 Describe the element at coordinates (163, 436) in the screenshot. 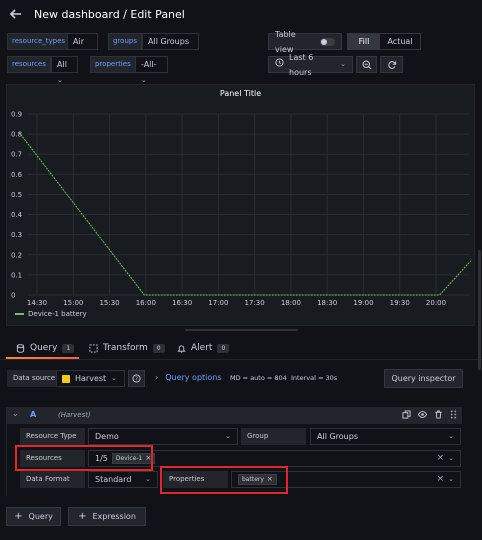

I see `resource-type-select: Demo ⌄` at that location.